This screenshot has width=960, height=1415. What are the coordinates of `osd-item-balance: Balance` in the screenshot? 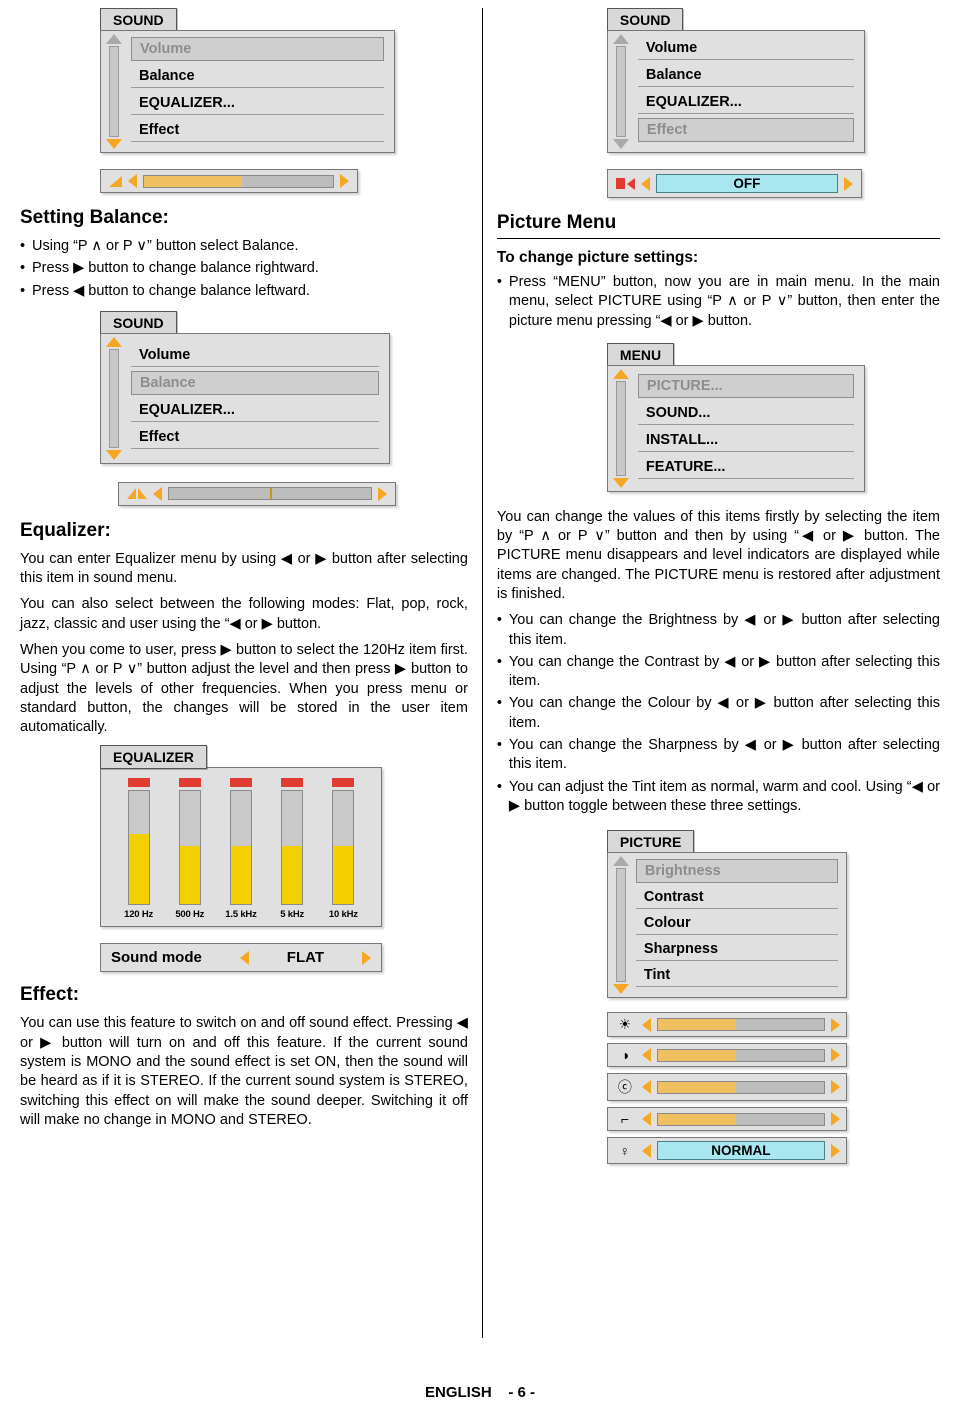 It's located at (257, 76).